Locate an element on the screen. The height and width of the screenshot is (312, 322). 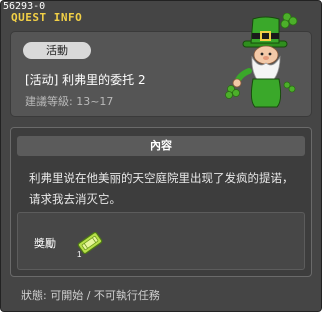
leprechaun-npc-icon is located at coordinates (261, 60).